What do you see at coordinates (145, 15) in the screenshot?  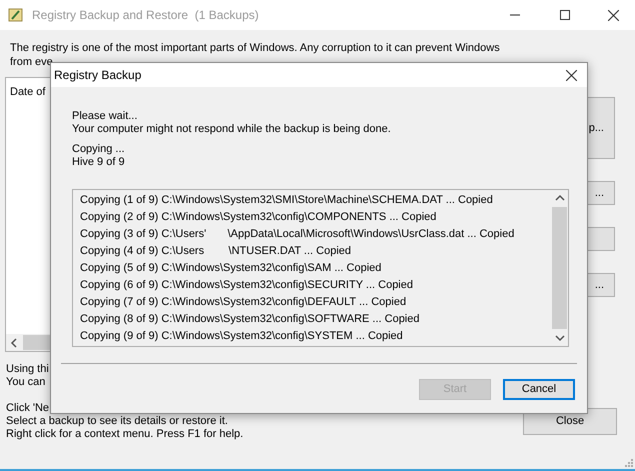 I see `window-title: Registry Backup and Restore (1 Backups)` at bounding box center [145, 15].